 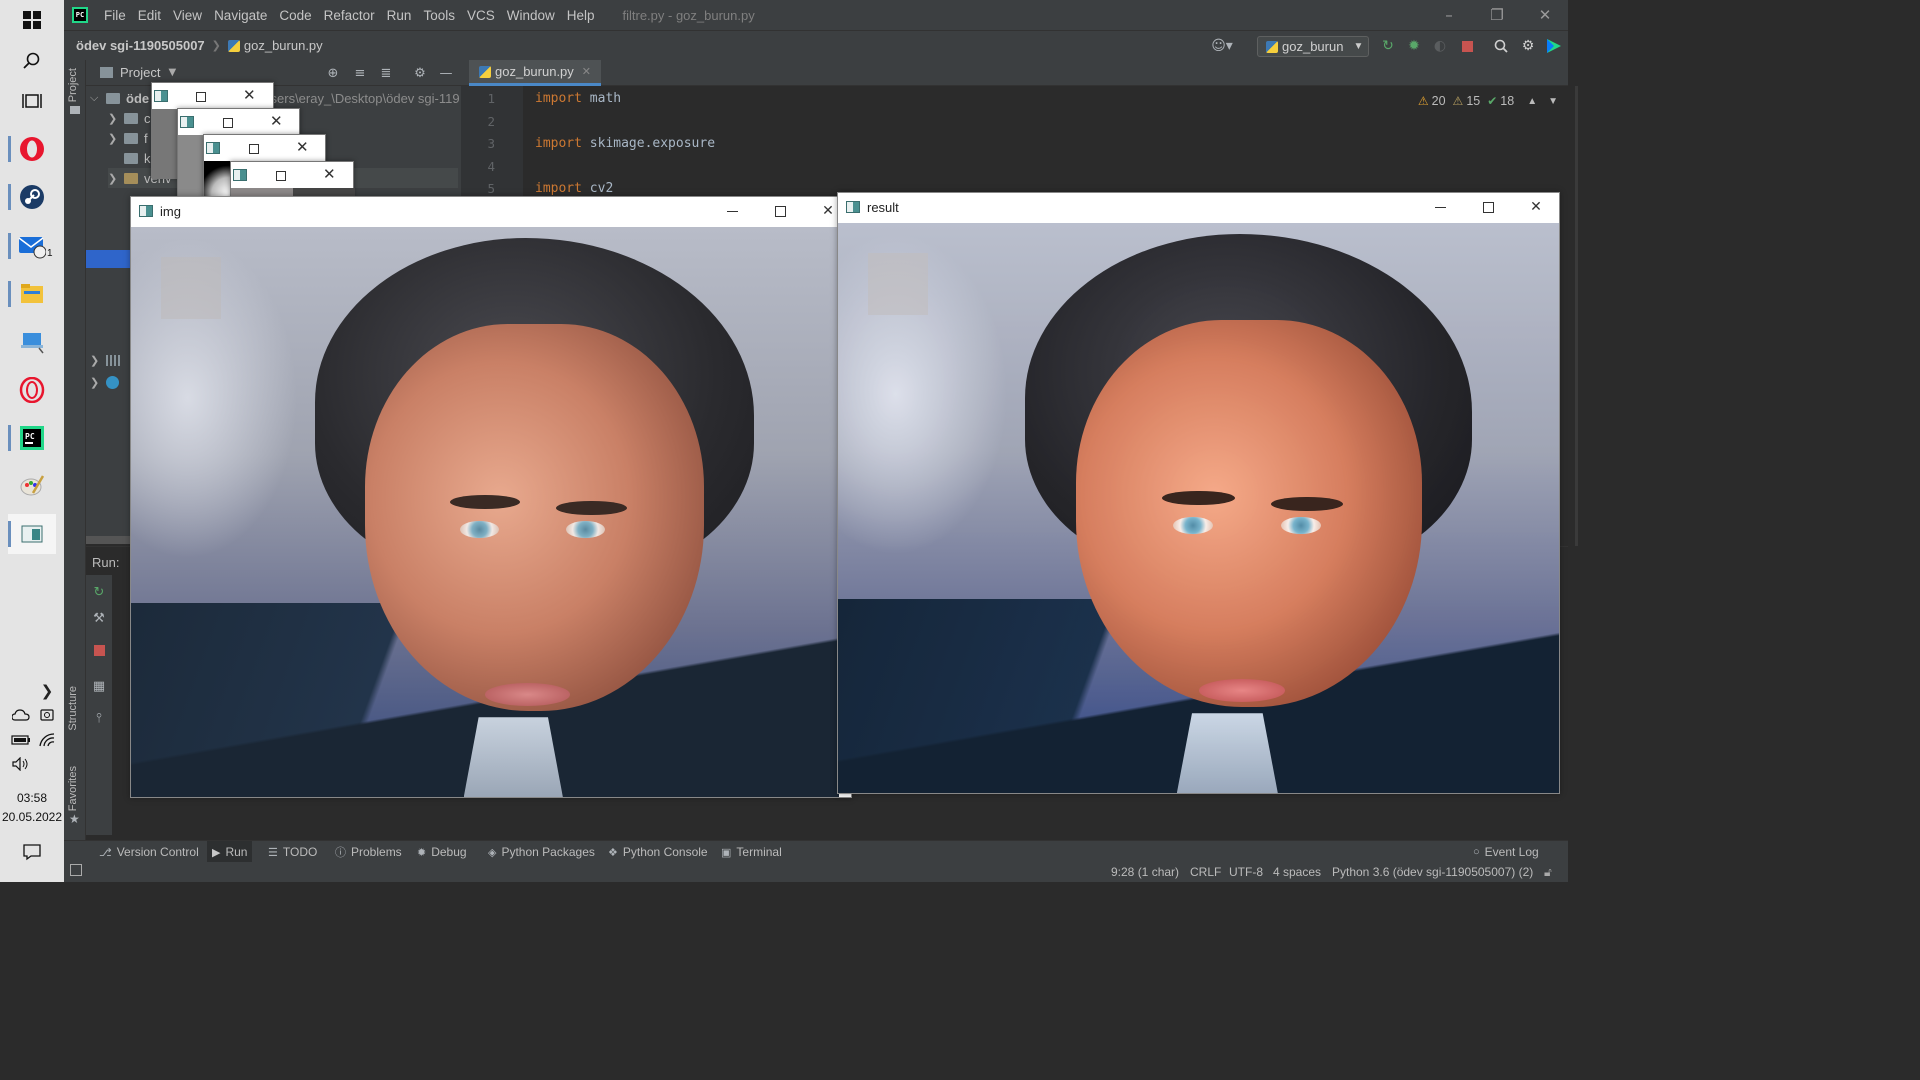 I want to click on network-computer-icon, so click(x=32, y=342).